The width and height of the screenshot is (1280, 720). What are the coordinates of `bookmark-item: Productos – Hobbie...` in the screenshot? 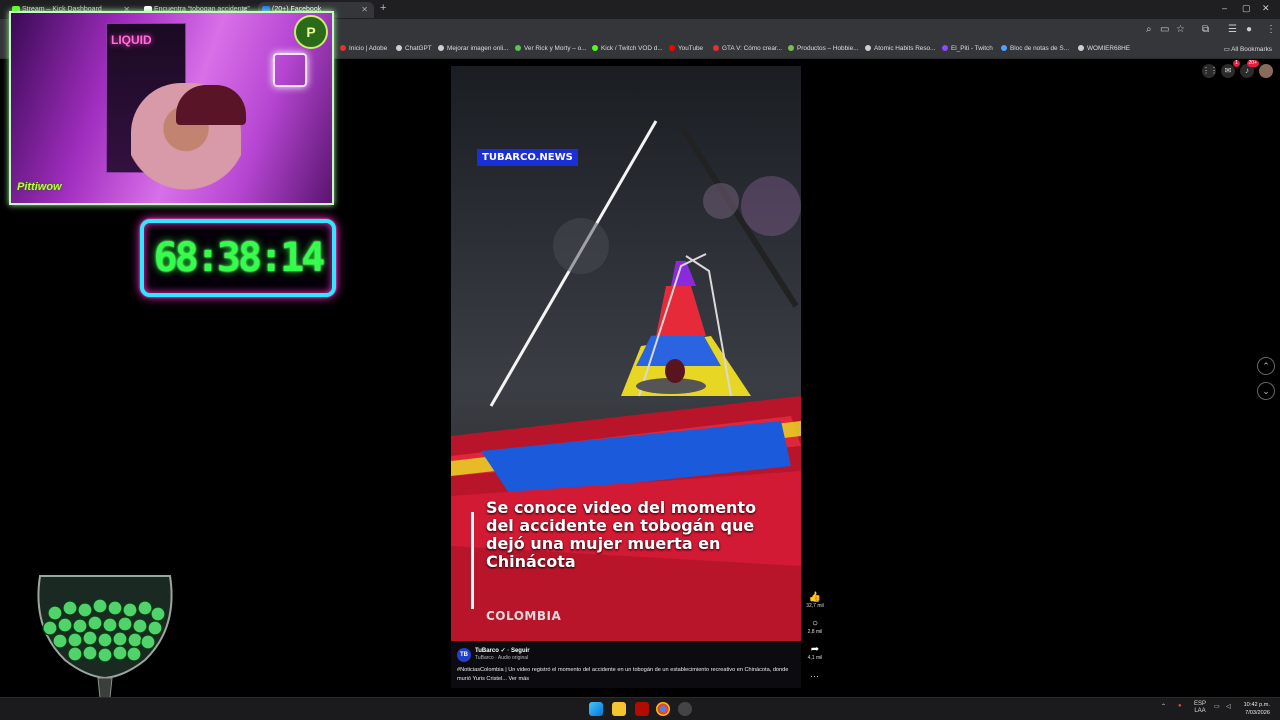 It's located at (823, 48).